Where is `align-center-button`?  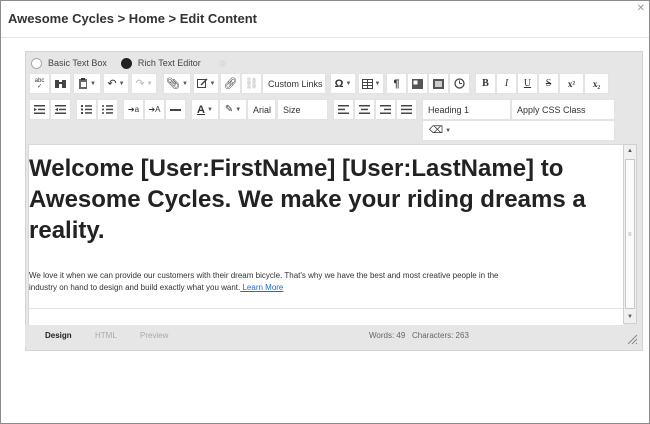
align-center-button is located at coordinates (364, 109).